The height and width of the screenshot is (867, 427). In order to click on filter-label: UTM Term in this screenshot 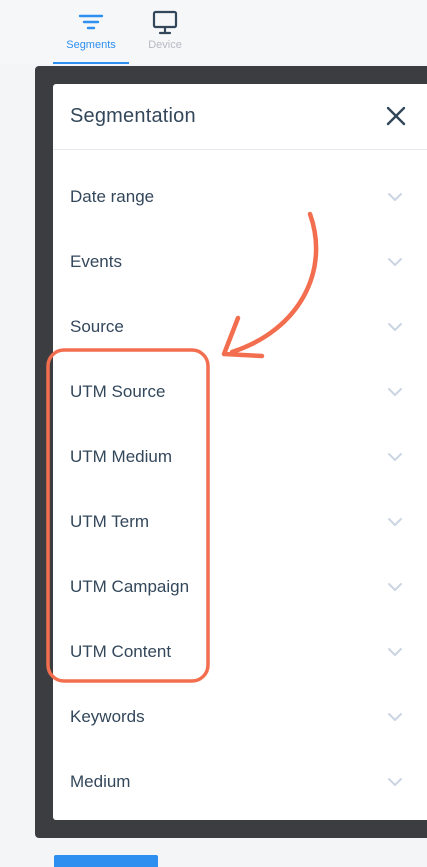, I will do `click(110, 521)`.